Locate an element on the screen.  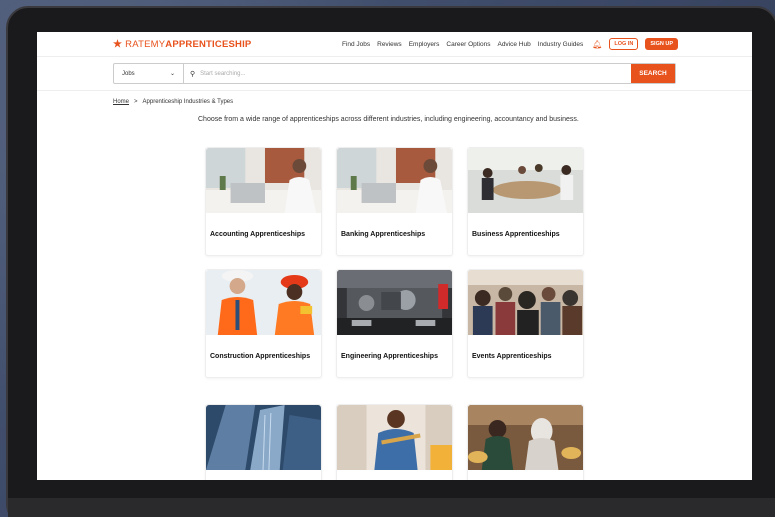
card-events: Events Apprenticeships is located at coordinates (525, 323).